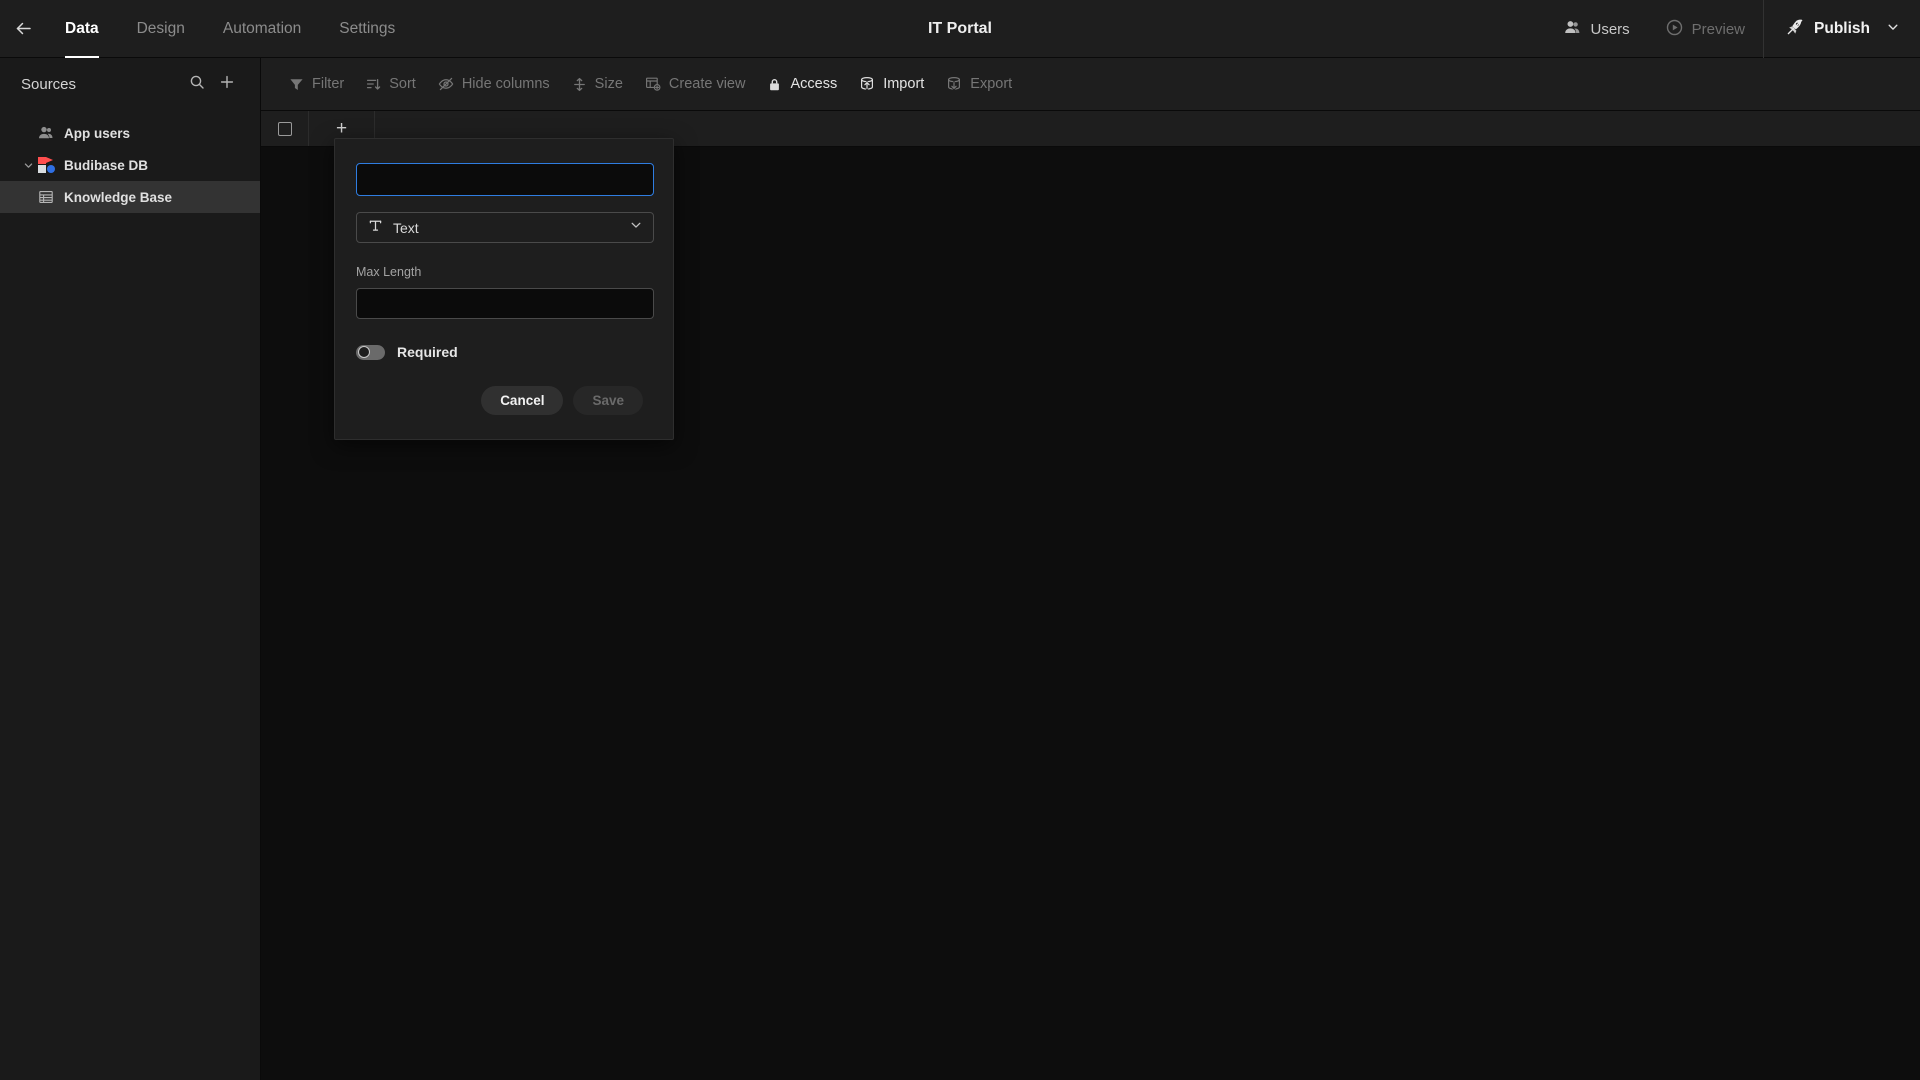 The width and height of the screenshot is (1920, 1080). I want to click on preview-label: Preview, so click(1718, 29).